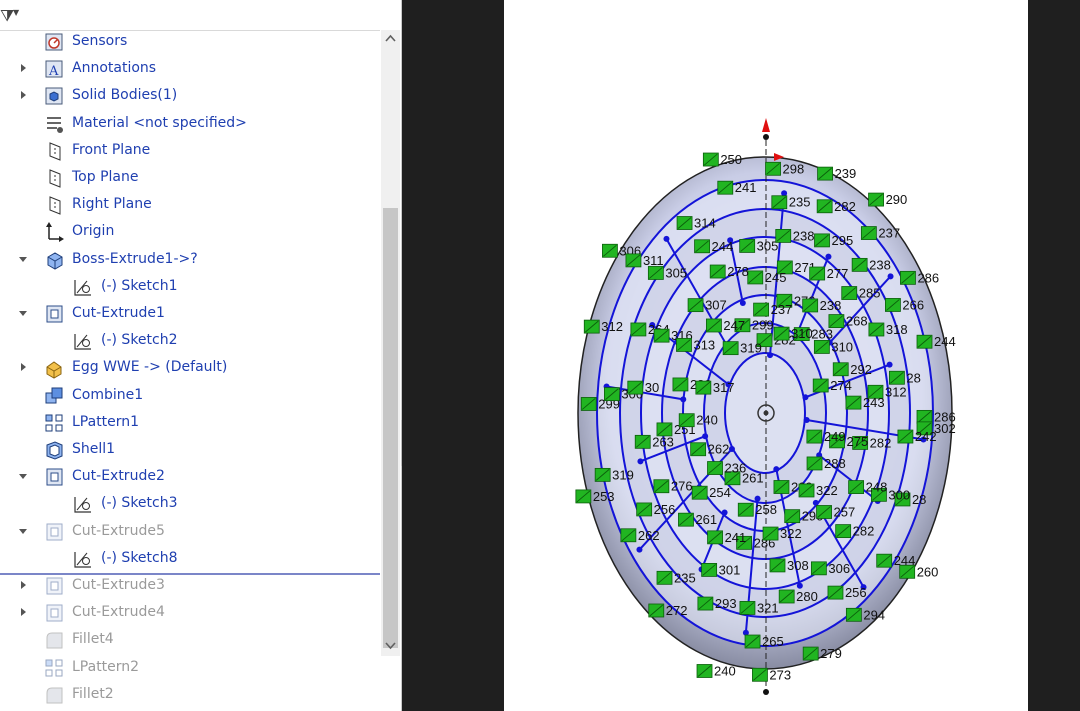 This screenshot has width=1080, height=711. What do you see at coordinates (190, 504) in the screenshot?
I see `tree-item: (-) Sketch3` at bounding box center [190, 504].